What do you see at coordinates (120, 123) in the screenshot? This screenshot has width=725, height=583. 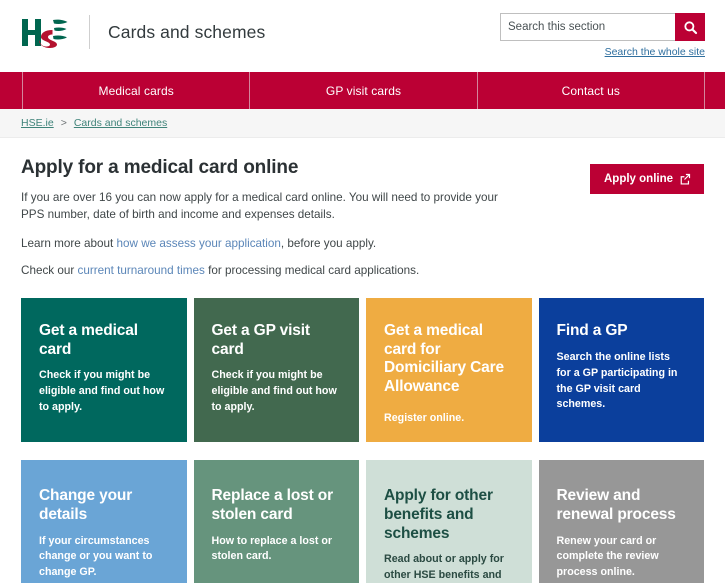 I see `breadcrumb-item-cards-and-schemes: Cards and schemes` at bounding box center [120, 123].